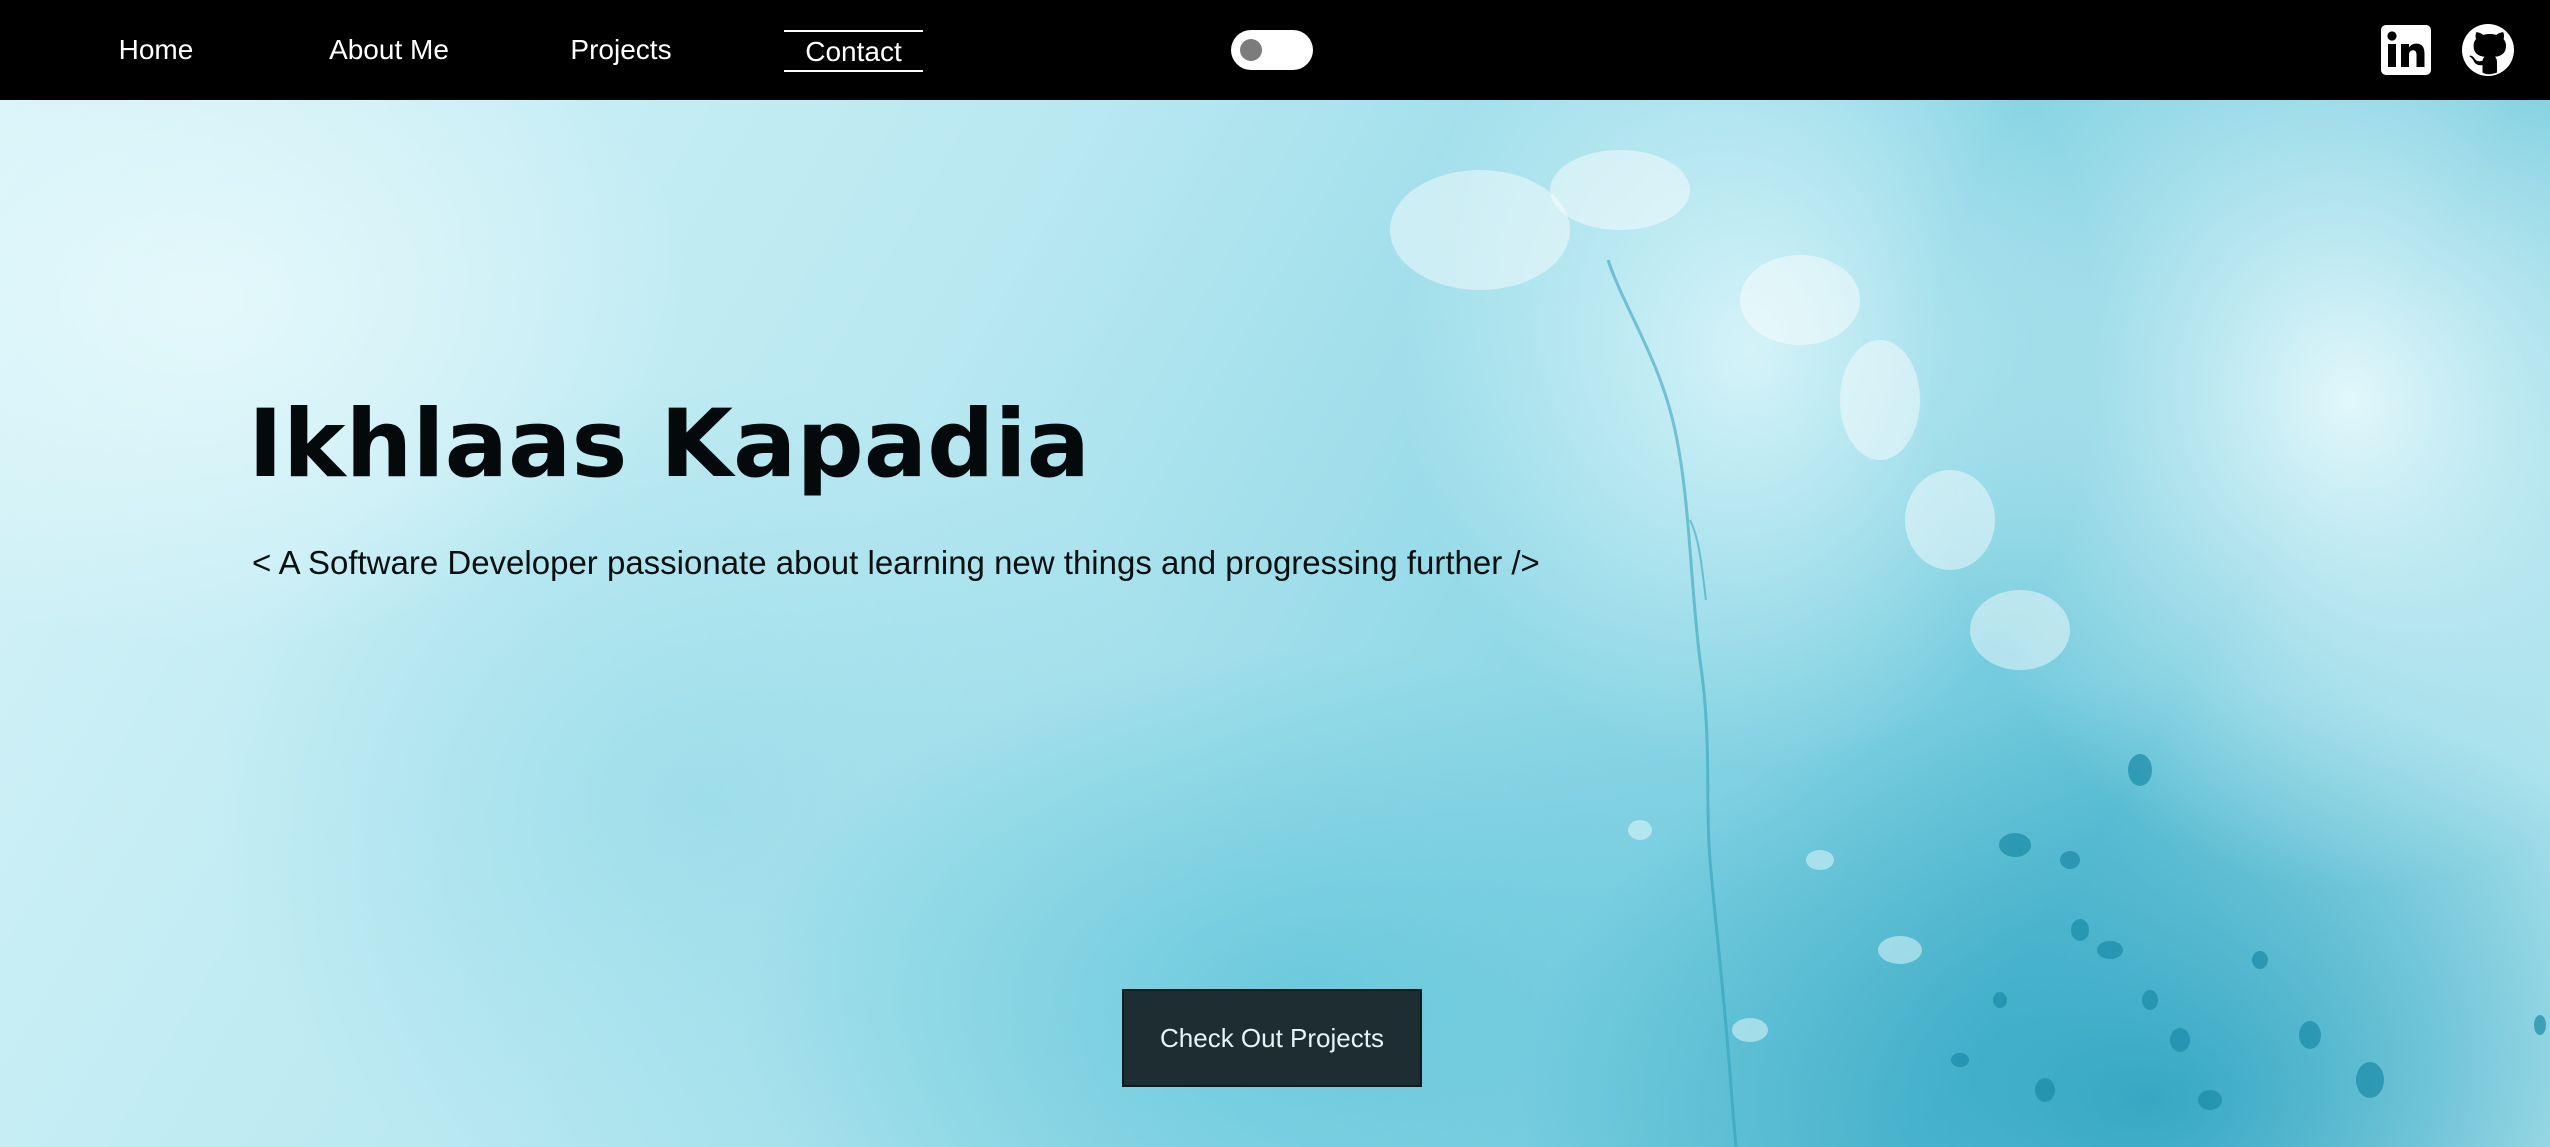  I want to click on check-out-projects-button: Check Out Projects, so click(1272, 1038).